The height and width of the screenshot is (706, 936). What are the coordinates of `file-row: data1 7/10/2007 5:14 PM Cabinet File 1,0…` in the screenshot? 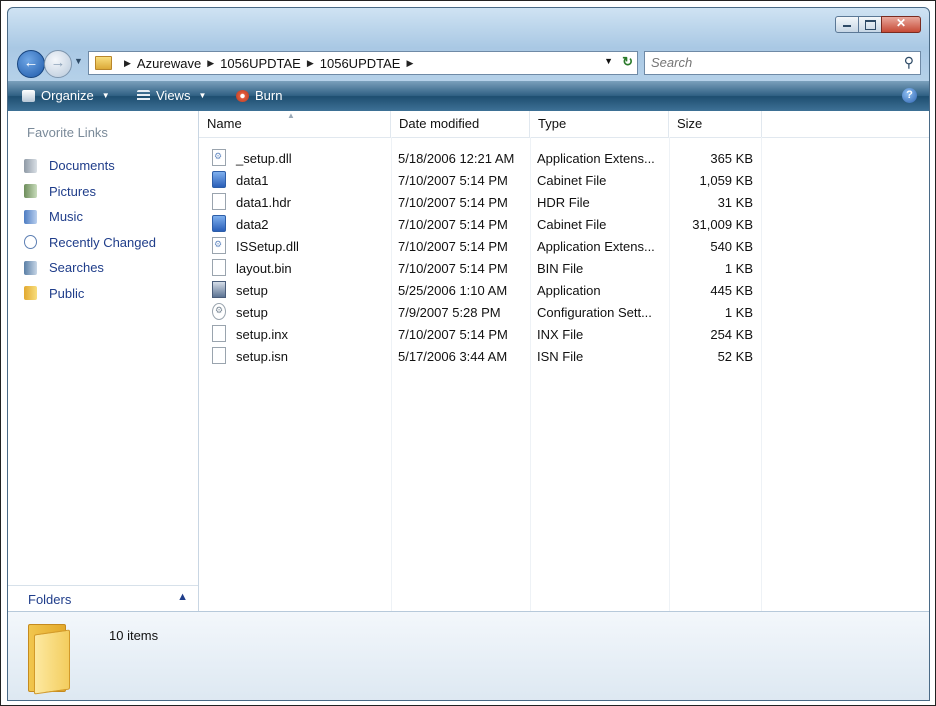 It's located at (564, 181).